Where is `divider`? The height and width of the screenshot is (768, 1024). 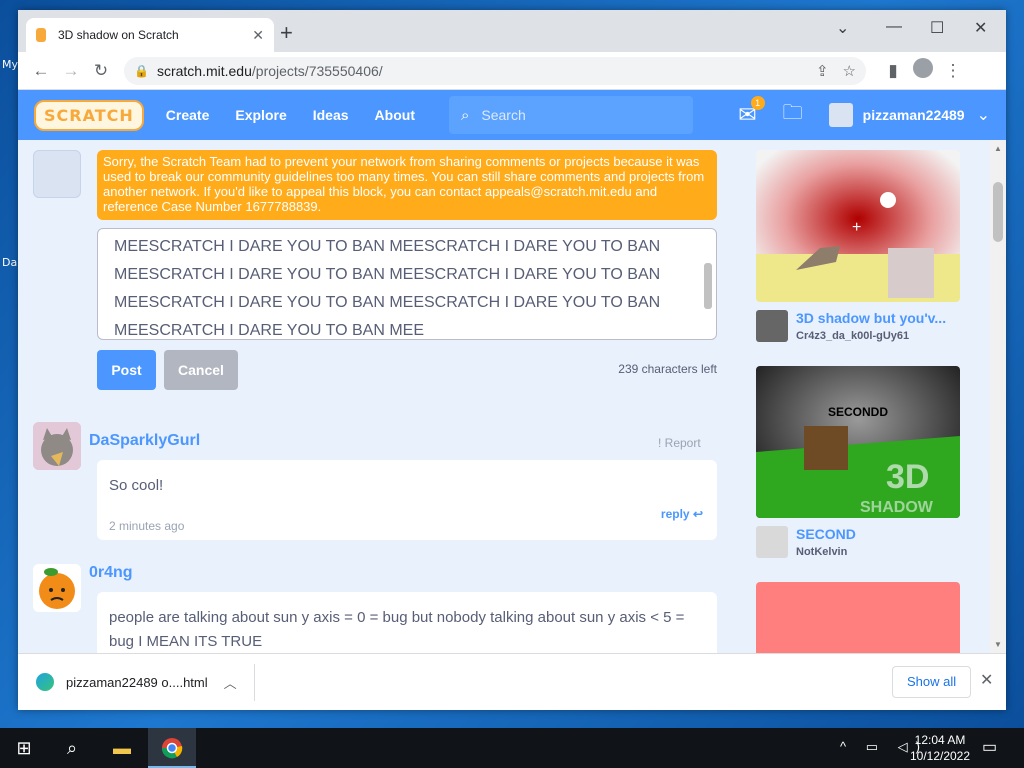
divider is located at coordinates (254, 682).